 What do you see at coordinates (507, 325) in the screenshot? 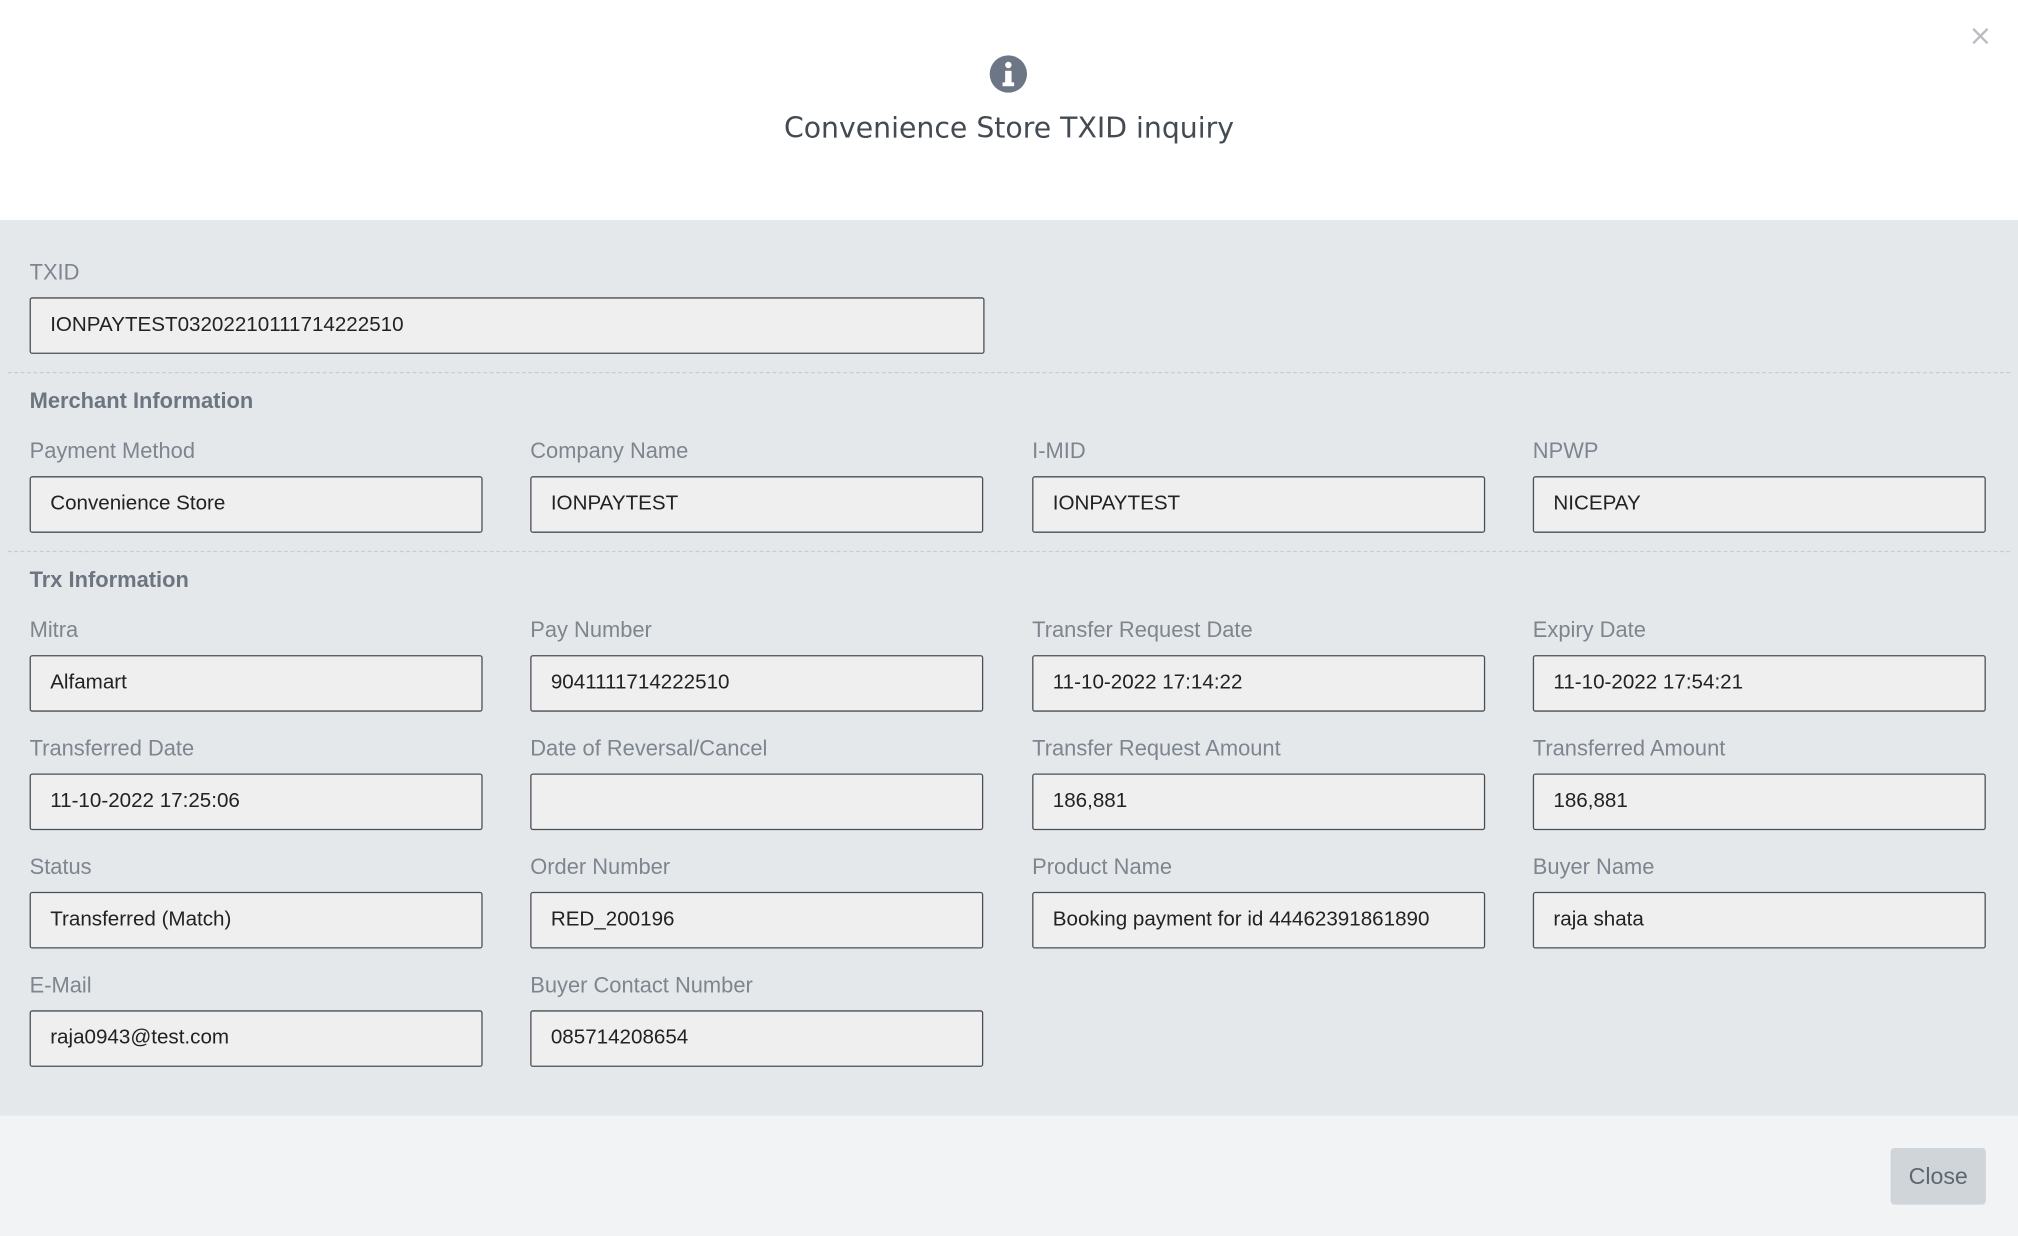
I see `txid-field: IONPAYTEST03202210111714222510` at bounding box center [507, 325].